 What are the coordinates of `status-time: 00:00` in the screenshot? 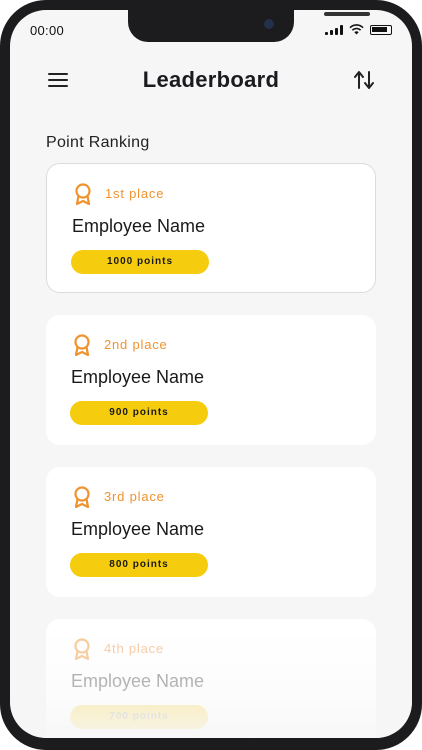 It's located at (47, 30).